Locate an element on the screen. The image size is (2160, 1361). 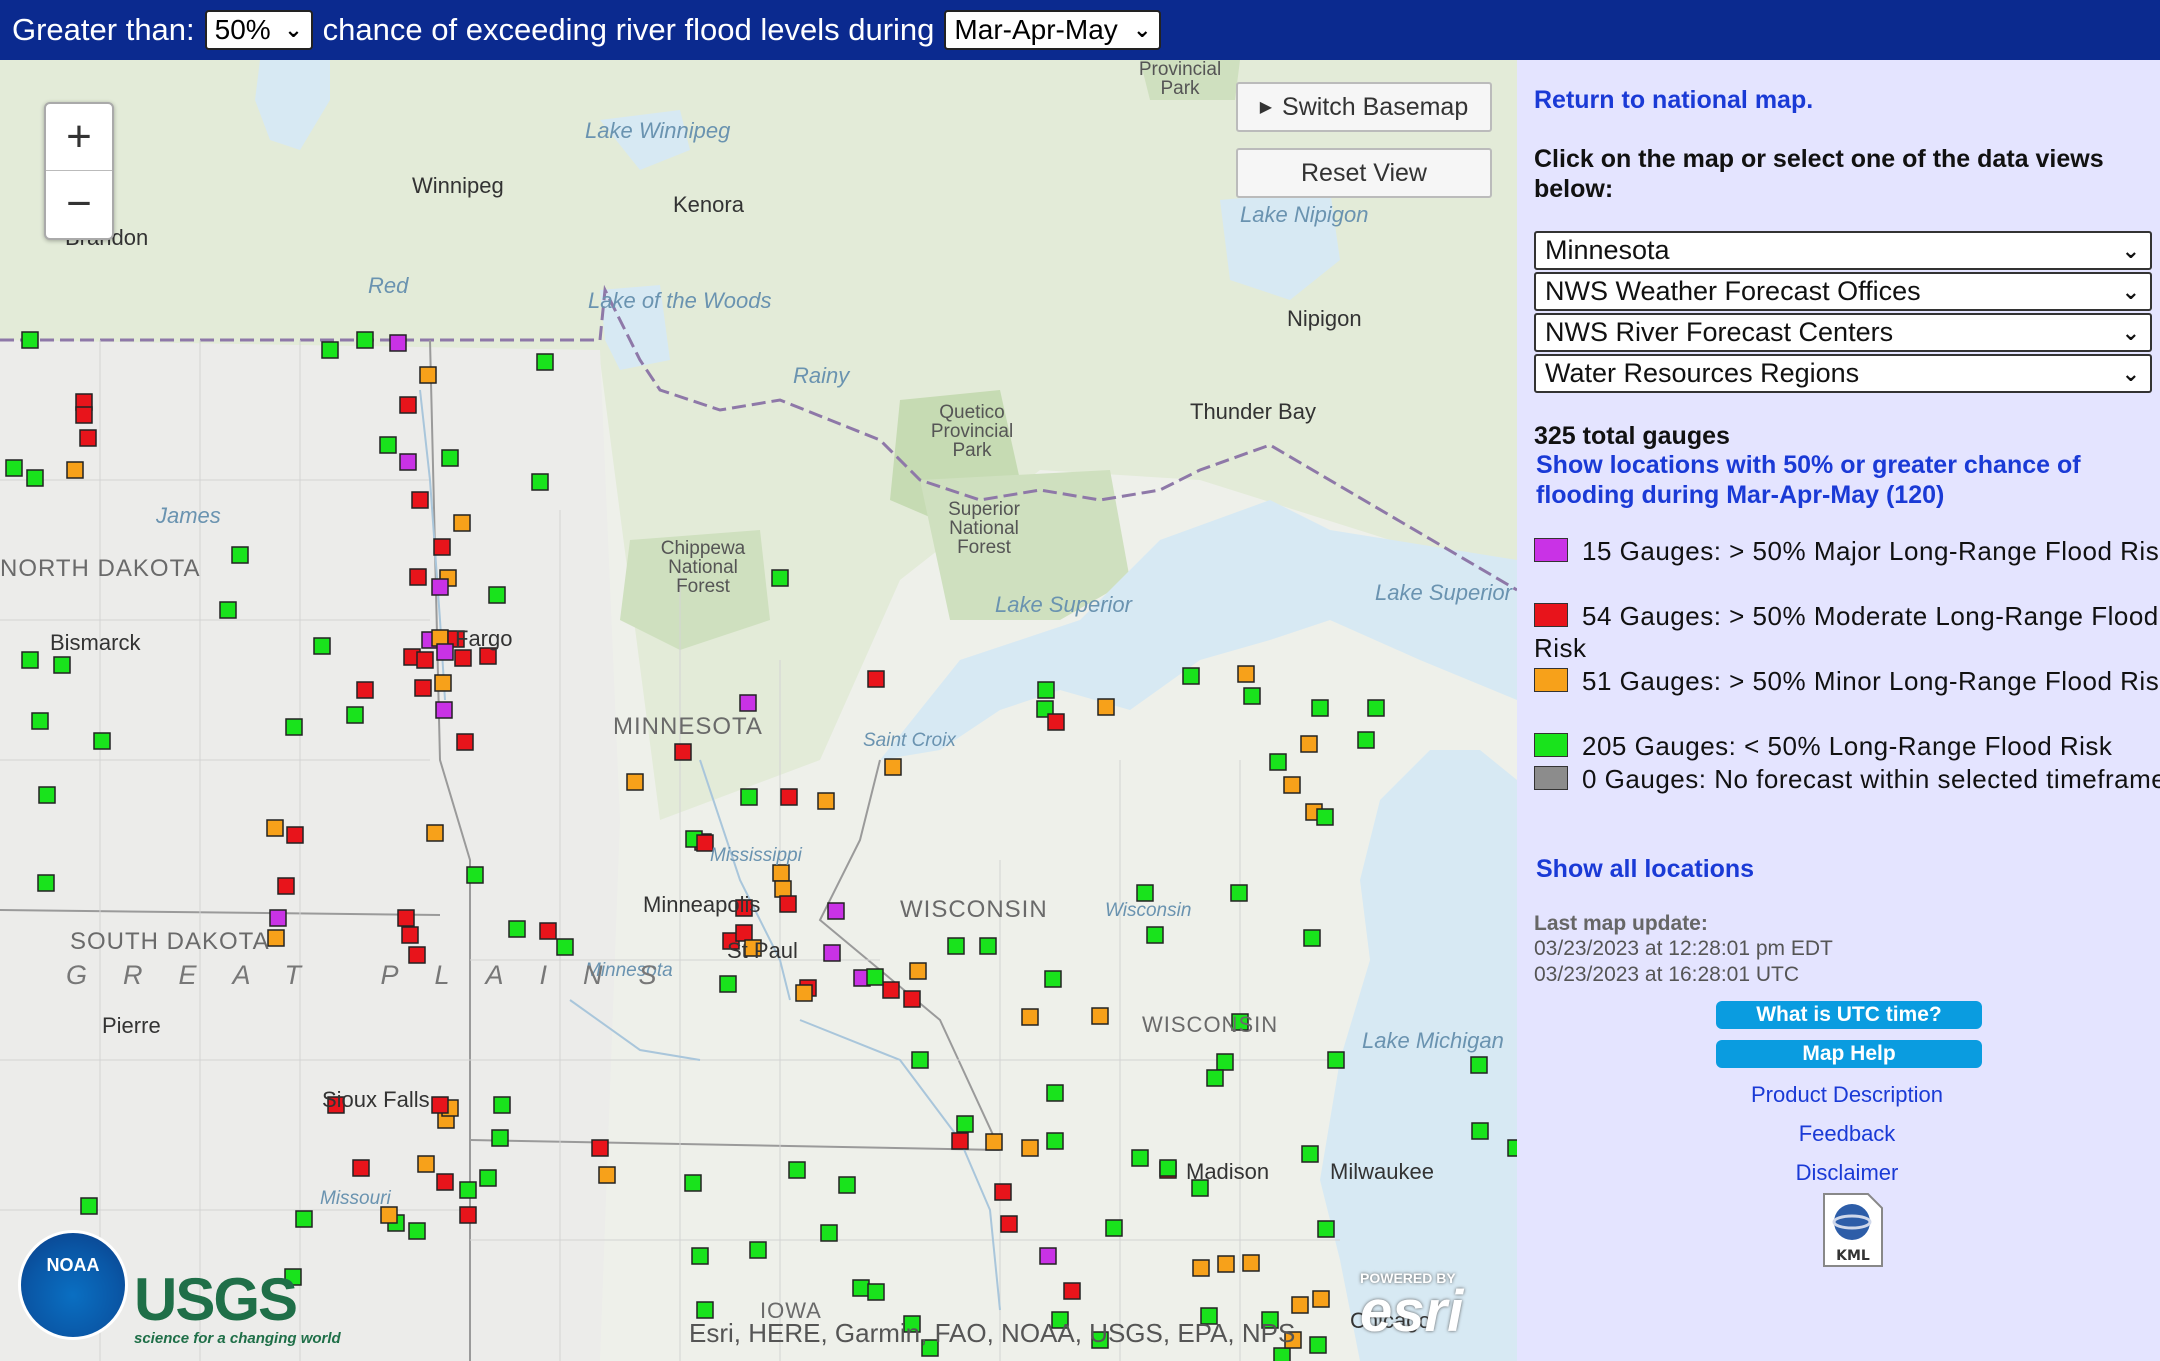
switch-basemap-button: ▶ Switch Basemap is located at coordinates (1364, 107).